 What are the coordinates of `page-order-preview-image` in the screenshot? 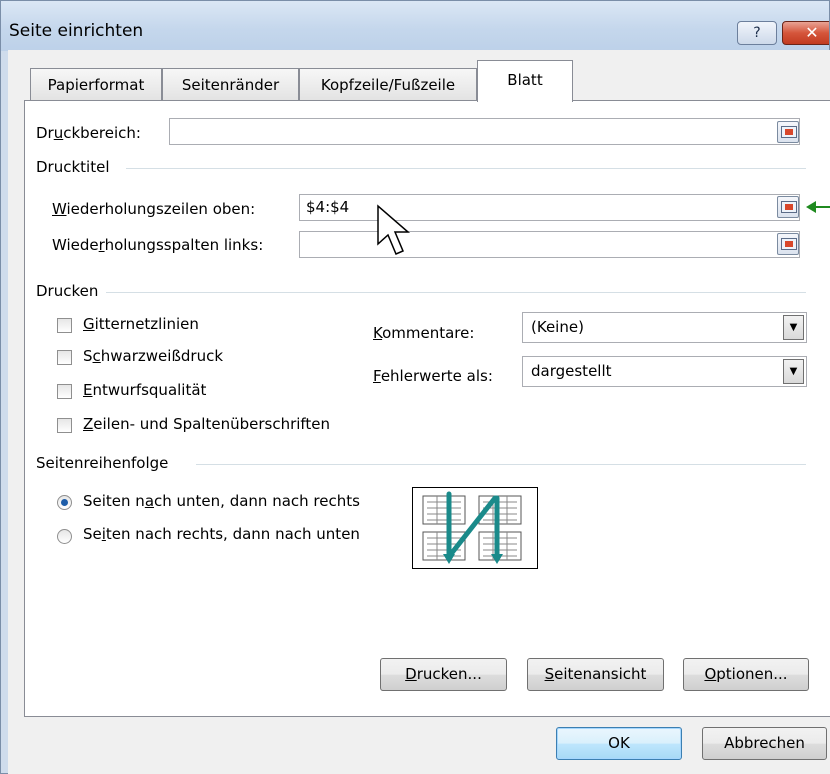 It's located at (475, 528).